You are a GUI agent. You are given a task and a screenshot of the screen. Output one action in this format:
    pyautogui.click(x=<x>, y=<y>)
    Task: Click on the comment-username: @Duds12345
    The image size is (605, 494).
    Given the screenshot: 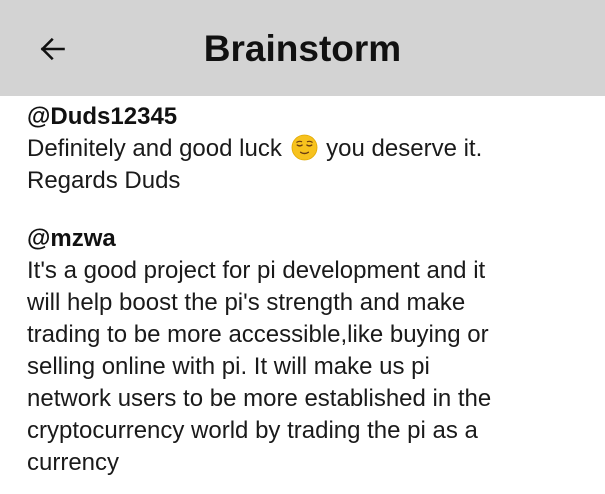 What is the action you would take?
    pyautogui.click(x=309, y=117)
    